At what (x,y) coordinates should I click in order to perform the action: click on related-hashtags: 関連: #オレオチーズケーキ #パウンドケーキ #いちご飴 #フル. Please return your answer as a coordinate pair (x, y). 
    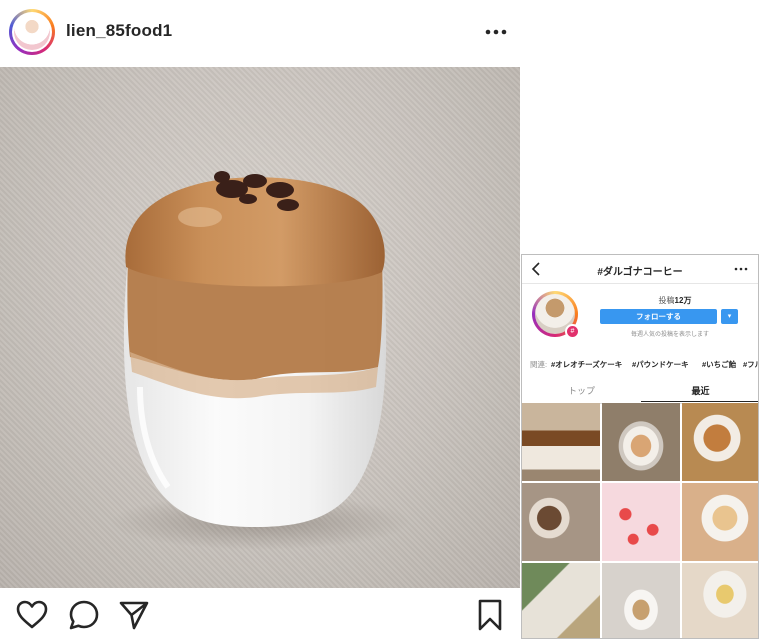
    Looking at the image, I should click on (640, 363).